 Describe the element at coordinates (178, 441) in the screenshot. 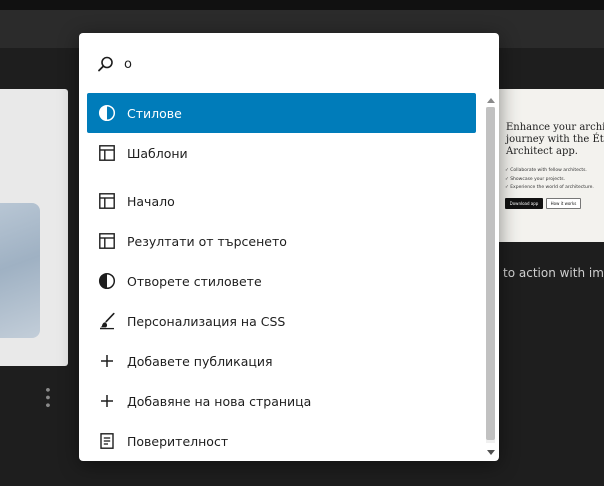

I see `command-item-label: Поверителност` at that location.